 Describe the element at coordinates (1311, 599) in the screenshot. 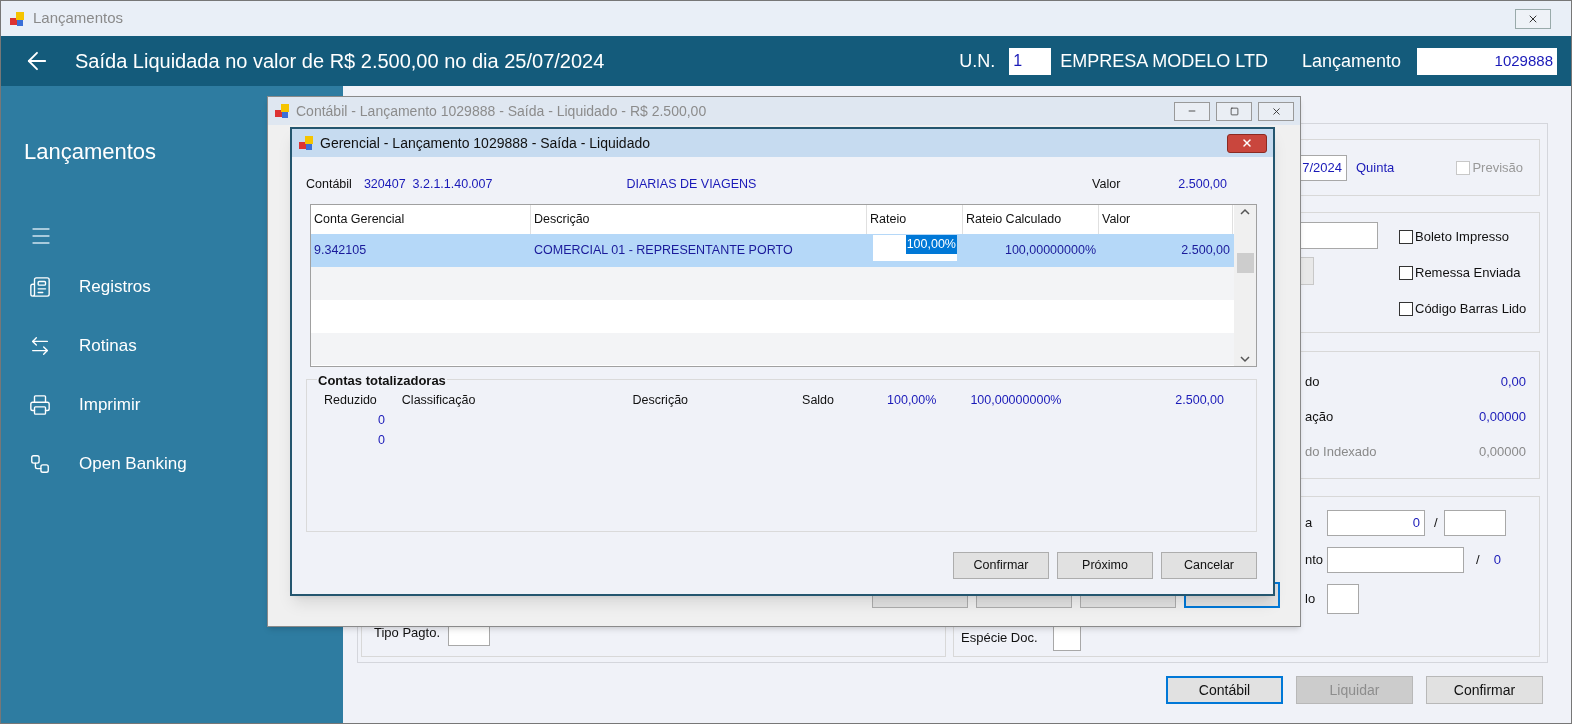

I see `field-label: lo` at that location.